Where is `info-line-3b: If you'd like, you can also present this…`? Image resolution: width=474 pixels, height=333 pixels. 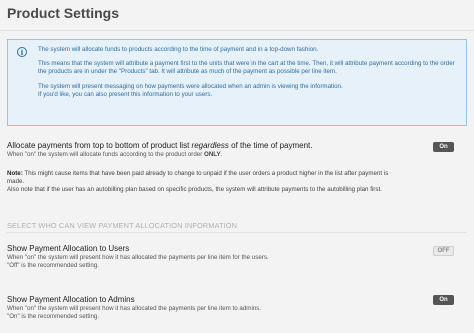 info-line-3b: If you'd like, you can also present this… is located at coordinates (125, 94).